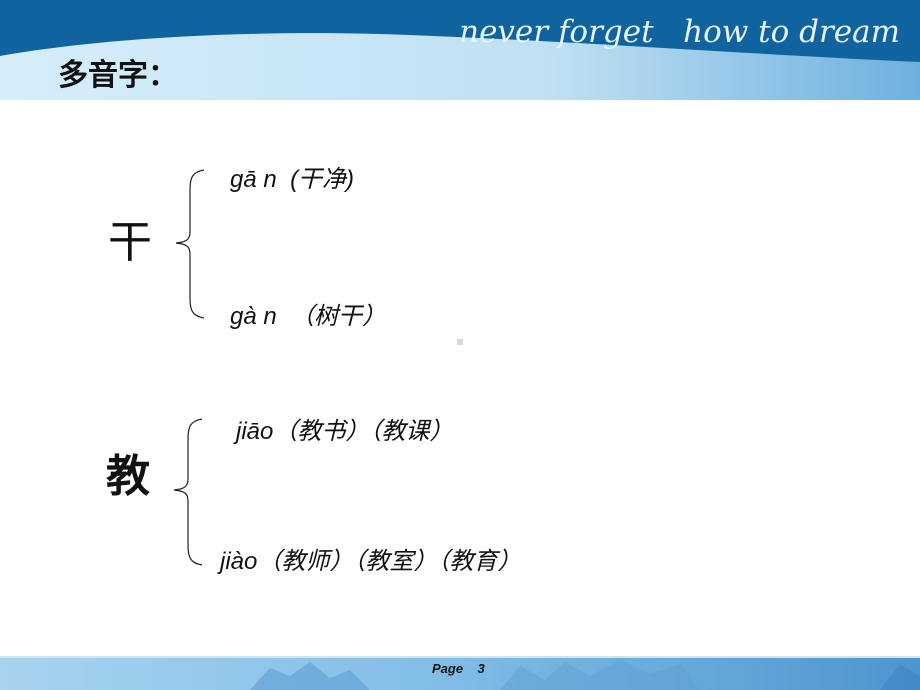 This screenshot has width=920, height=690. Describe the element at coordinates (460, 342) in the screenshot. I see `placeholder-marker` at that location.